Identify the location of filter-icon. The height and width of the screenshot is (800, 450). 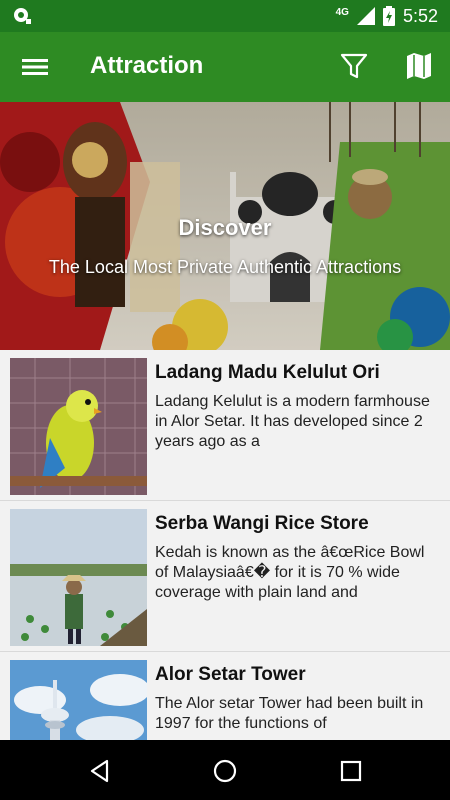
(354, 66).